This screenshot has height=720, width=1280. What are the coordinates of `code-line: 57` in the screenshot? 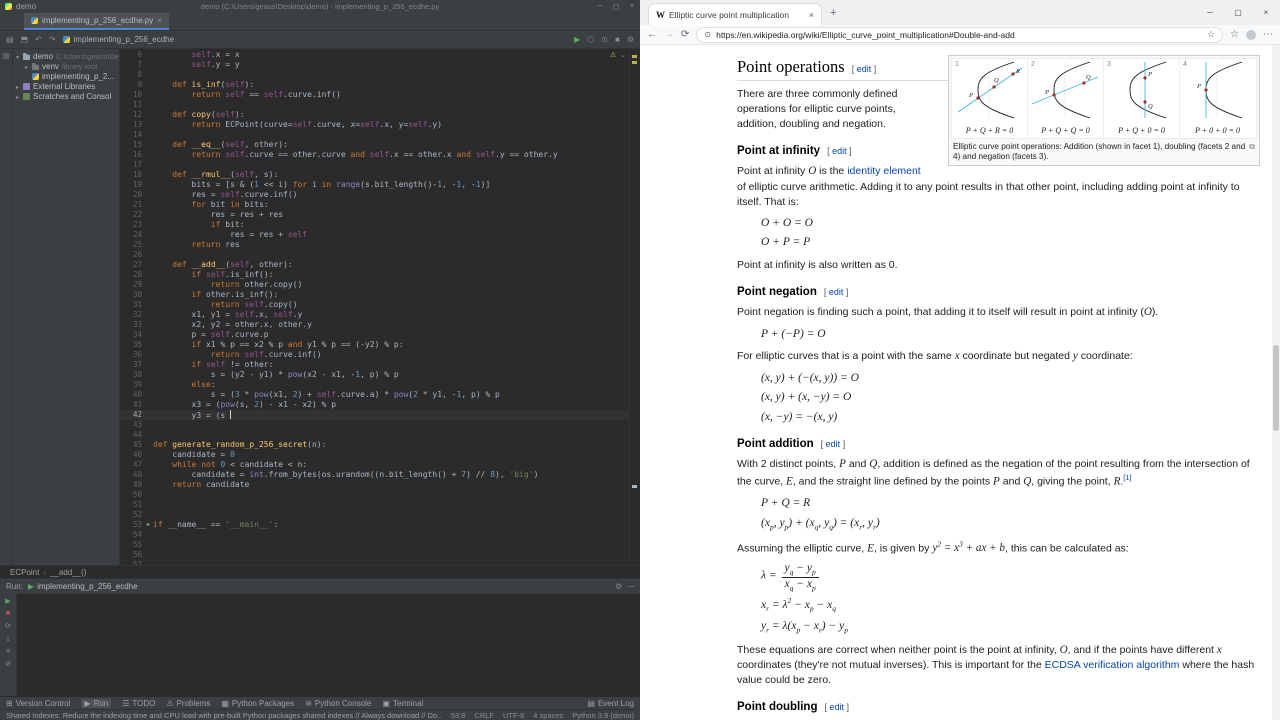 It's located at (375, 562).